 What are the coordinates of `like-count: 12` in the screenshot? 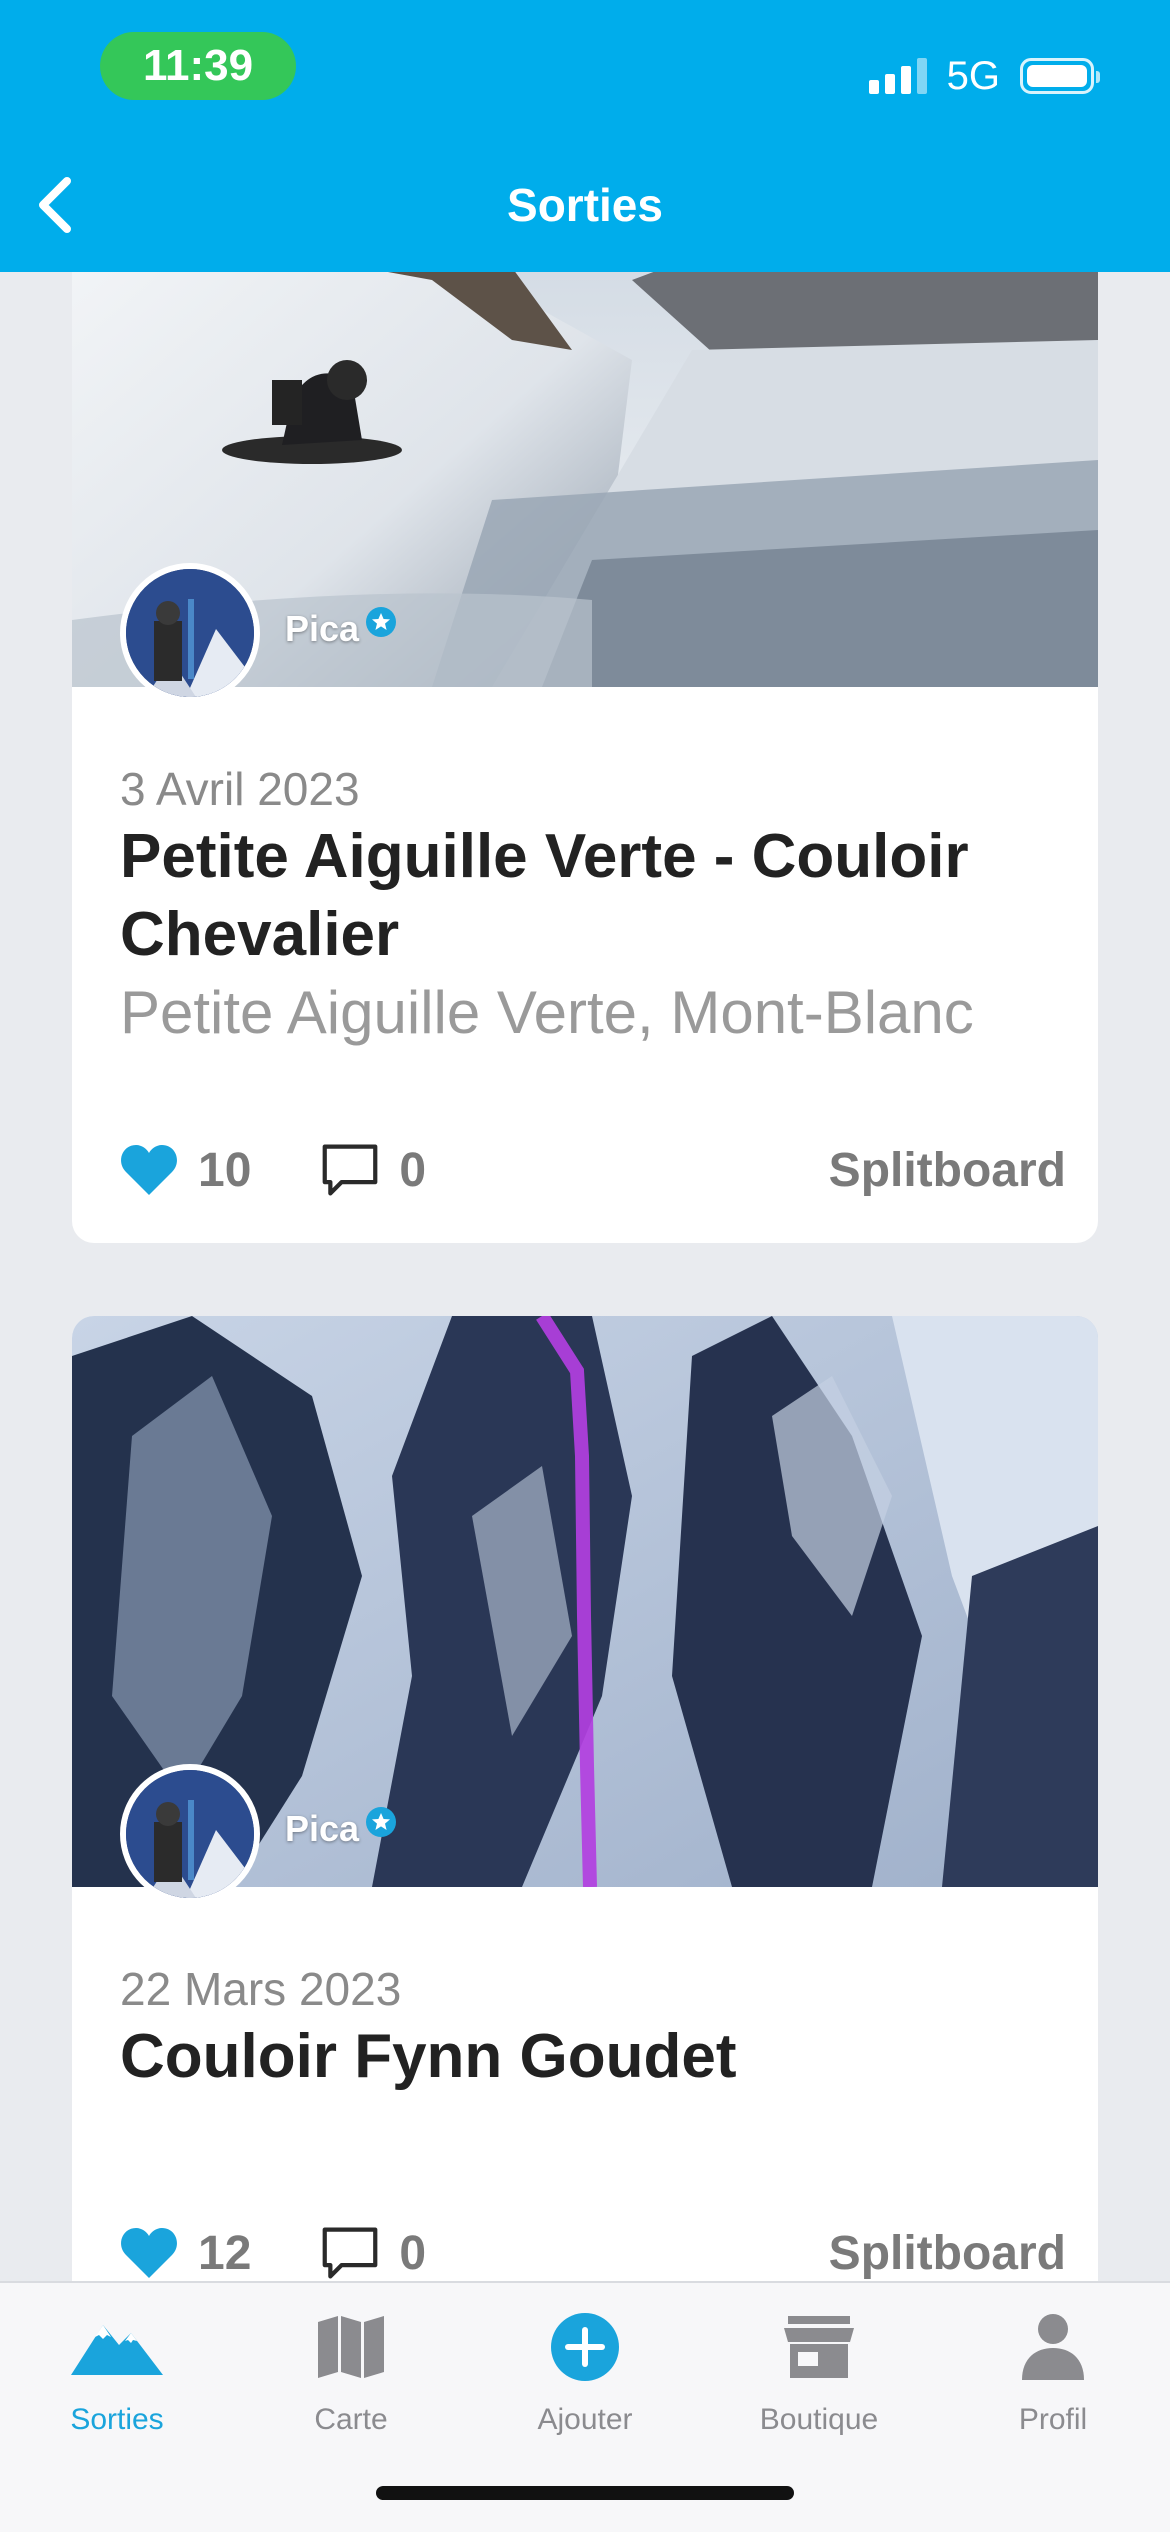 It's located at (225, 2253).